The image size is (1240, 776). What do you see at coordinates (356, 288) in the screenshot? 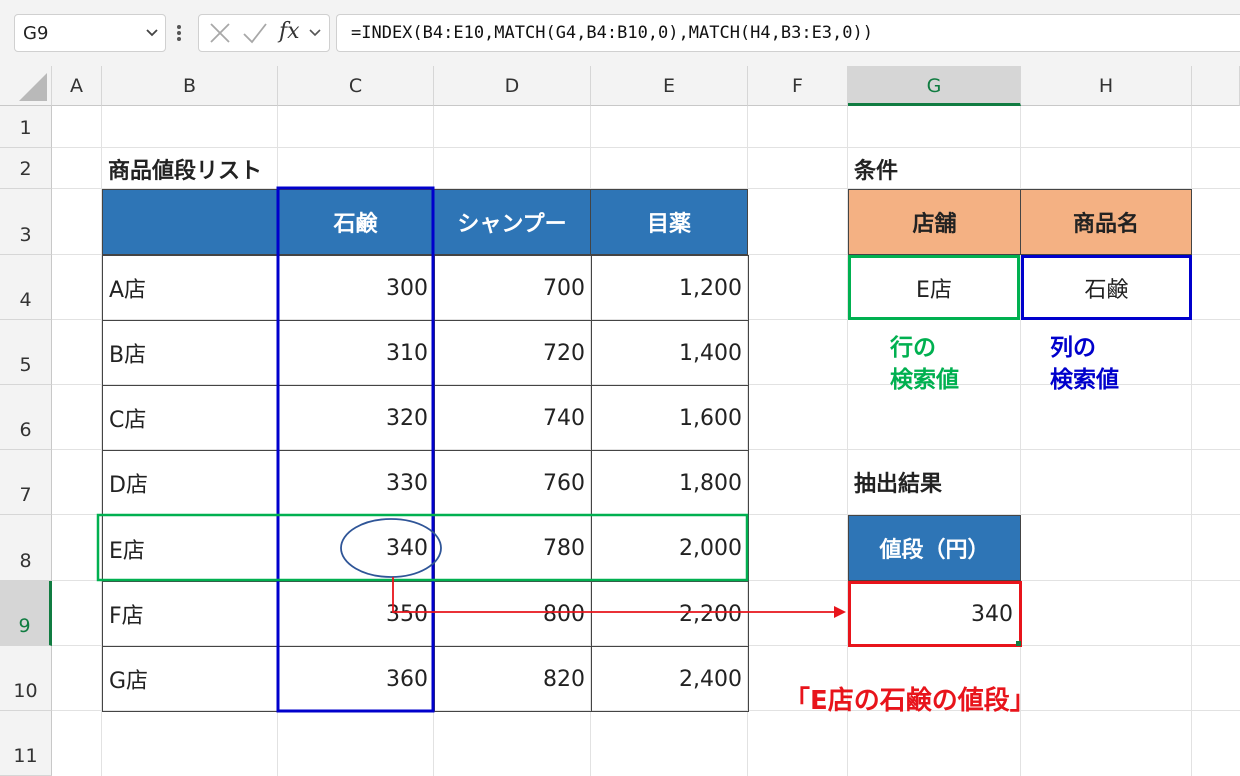
I see `price-cell-soap: 300` at bounding box center [356, 288].